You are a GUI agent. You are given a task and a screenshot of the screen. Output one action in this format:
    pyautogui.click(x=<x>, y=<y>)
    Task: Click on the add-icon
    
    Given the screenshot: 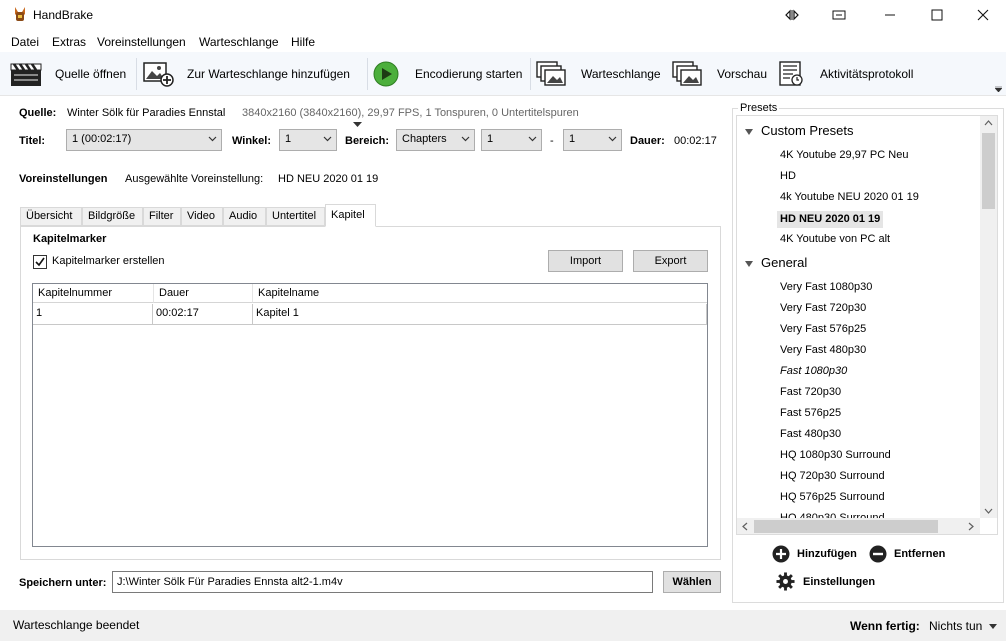 What is the action you would take?
    pyautogui.click(x=781, y=554)
    